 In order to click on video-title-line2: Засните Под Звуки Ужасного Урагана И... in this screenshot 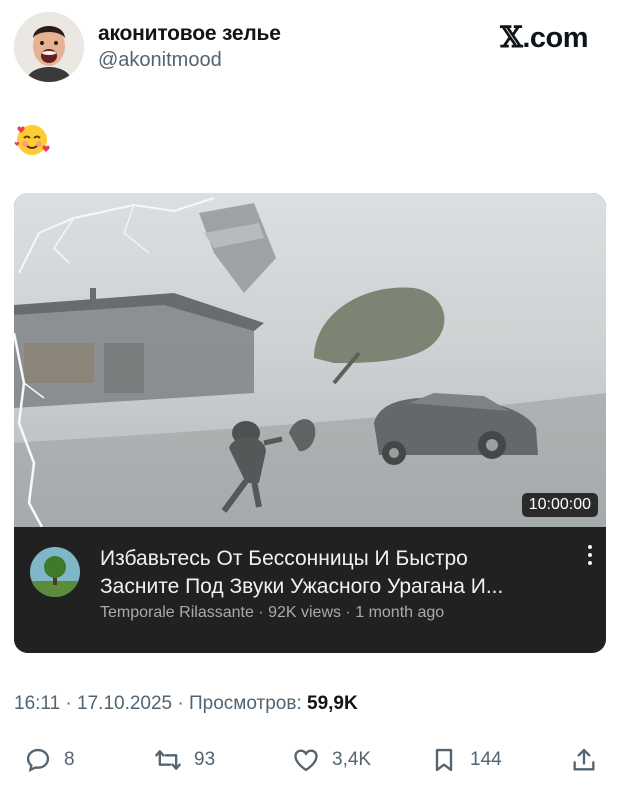, I will do `click(302, 586)`.